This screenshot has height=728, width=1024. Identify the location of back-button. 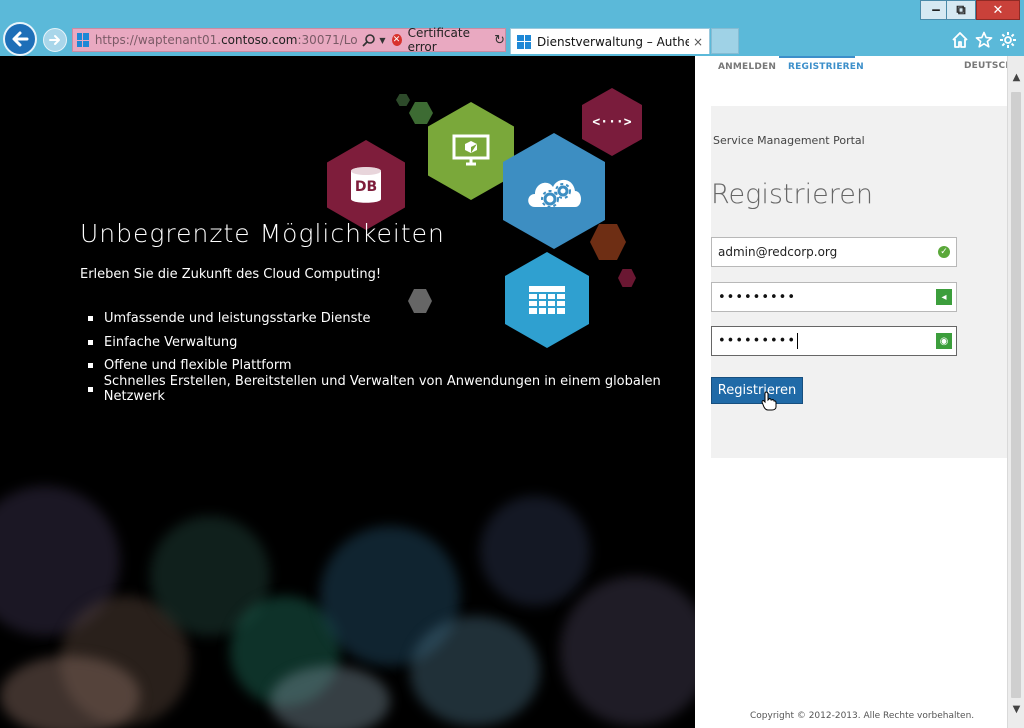
(20, 39).